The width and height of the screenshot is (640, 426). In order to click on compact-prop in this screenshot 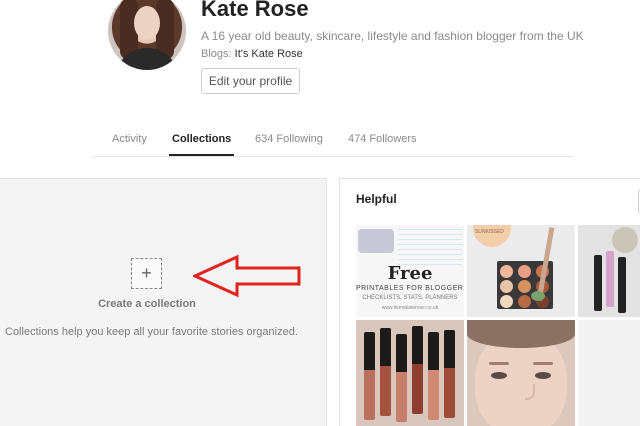, I will do `click(625, 240)`.